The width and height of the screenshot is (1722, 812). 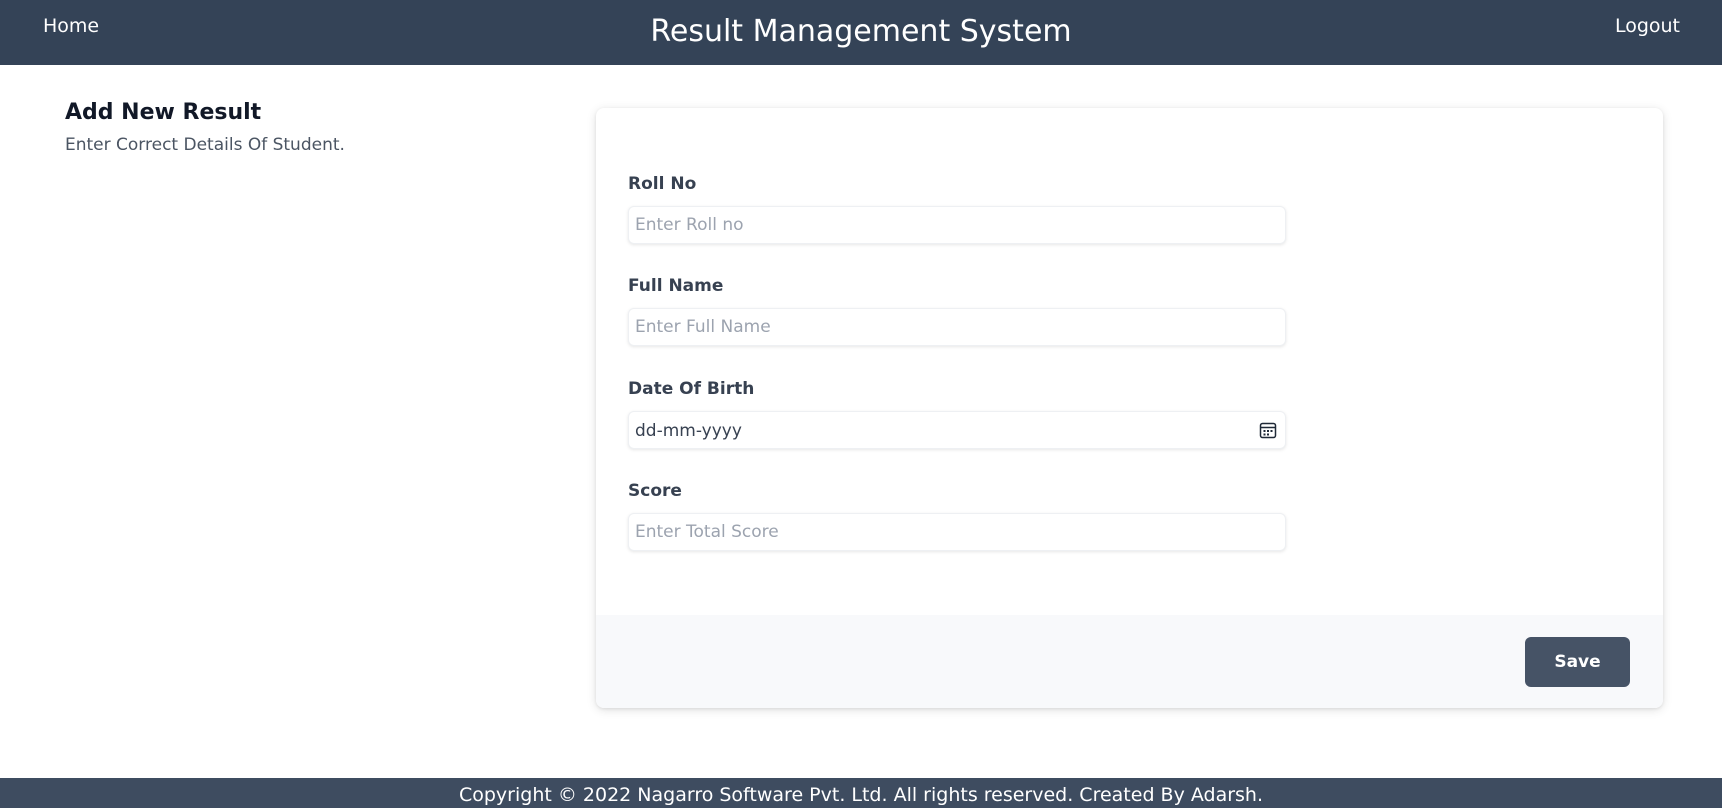 I want to click on score-label: Score, so click(x=655, y=491).